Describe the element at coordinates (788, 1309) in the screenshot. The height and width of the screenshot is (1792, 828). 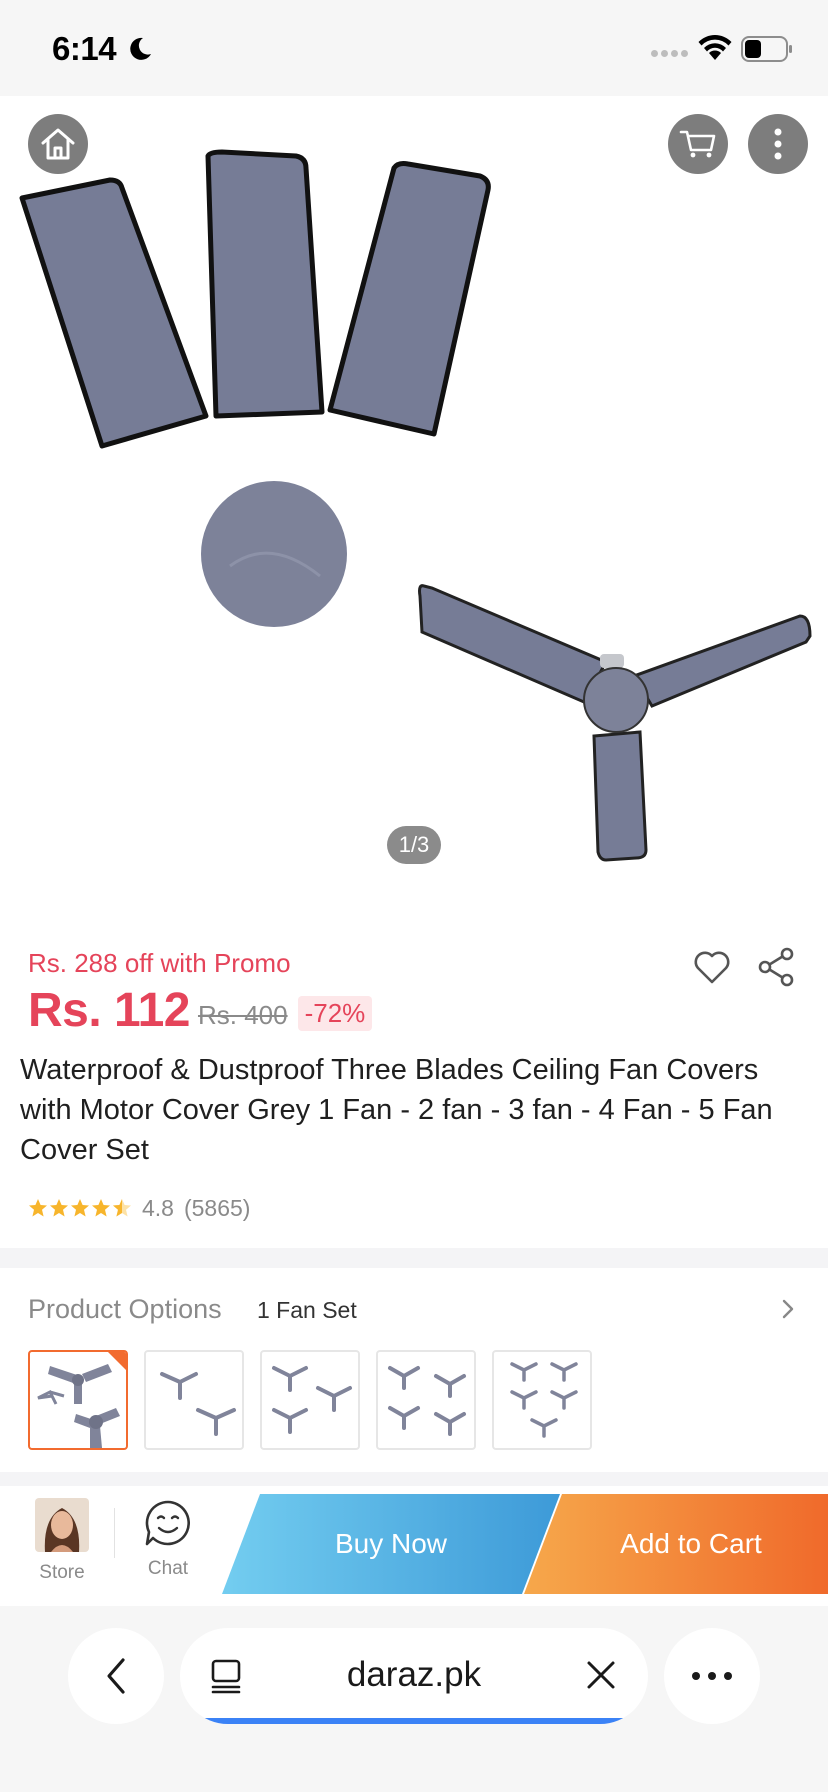
I see `chevron-right-icon` at that location.